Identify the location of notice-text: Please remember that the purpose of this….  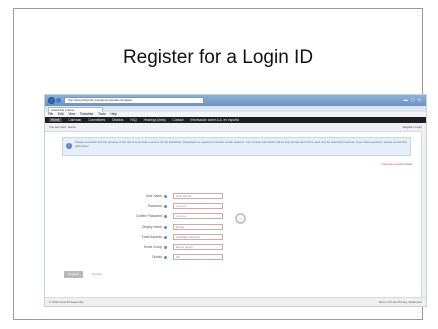
(241, 144).